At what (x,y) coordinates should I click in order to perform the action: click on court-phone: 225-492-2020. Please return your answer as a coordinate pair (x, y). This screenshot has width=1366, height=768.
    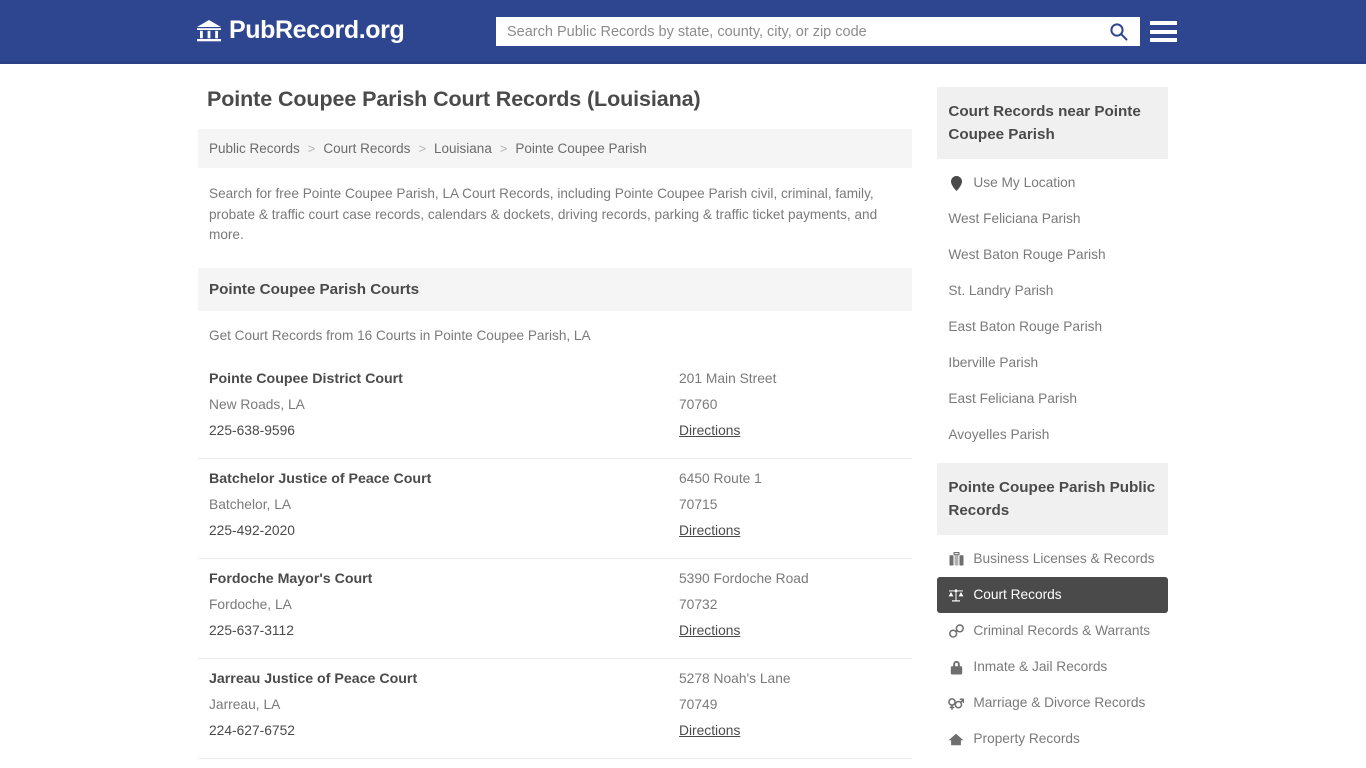
    Looking at the image, I should click on (252, 530).